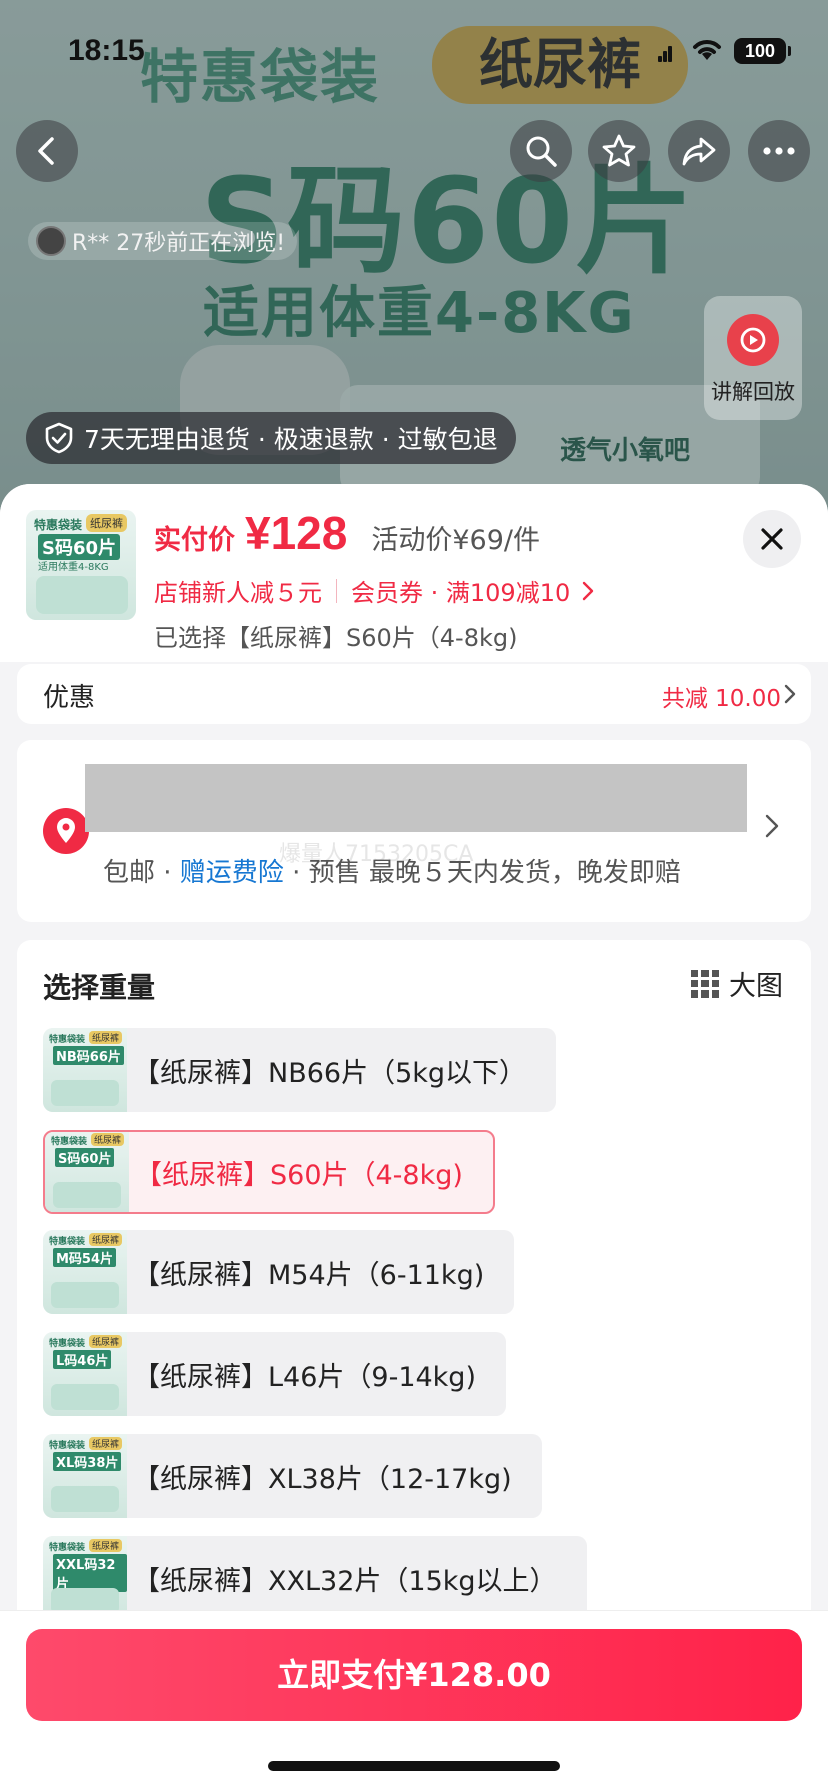 This screenshot has height=1792, width=828. I want to click on status-time: 18:15, so click(106, 50).